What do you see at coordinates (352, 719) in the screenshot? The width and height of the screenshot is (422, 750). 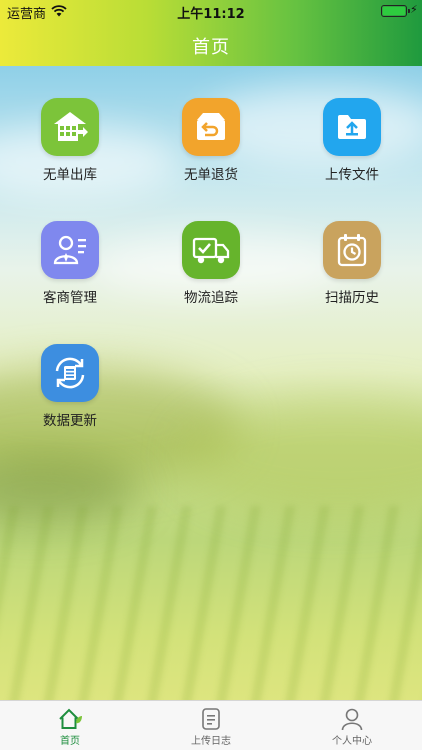 I see `person-icon` at bounding box center [352, 719].